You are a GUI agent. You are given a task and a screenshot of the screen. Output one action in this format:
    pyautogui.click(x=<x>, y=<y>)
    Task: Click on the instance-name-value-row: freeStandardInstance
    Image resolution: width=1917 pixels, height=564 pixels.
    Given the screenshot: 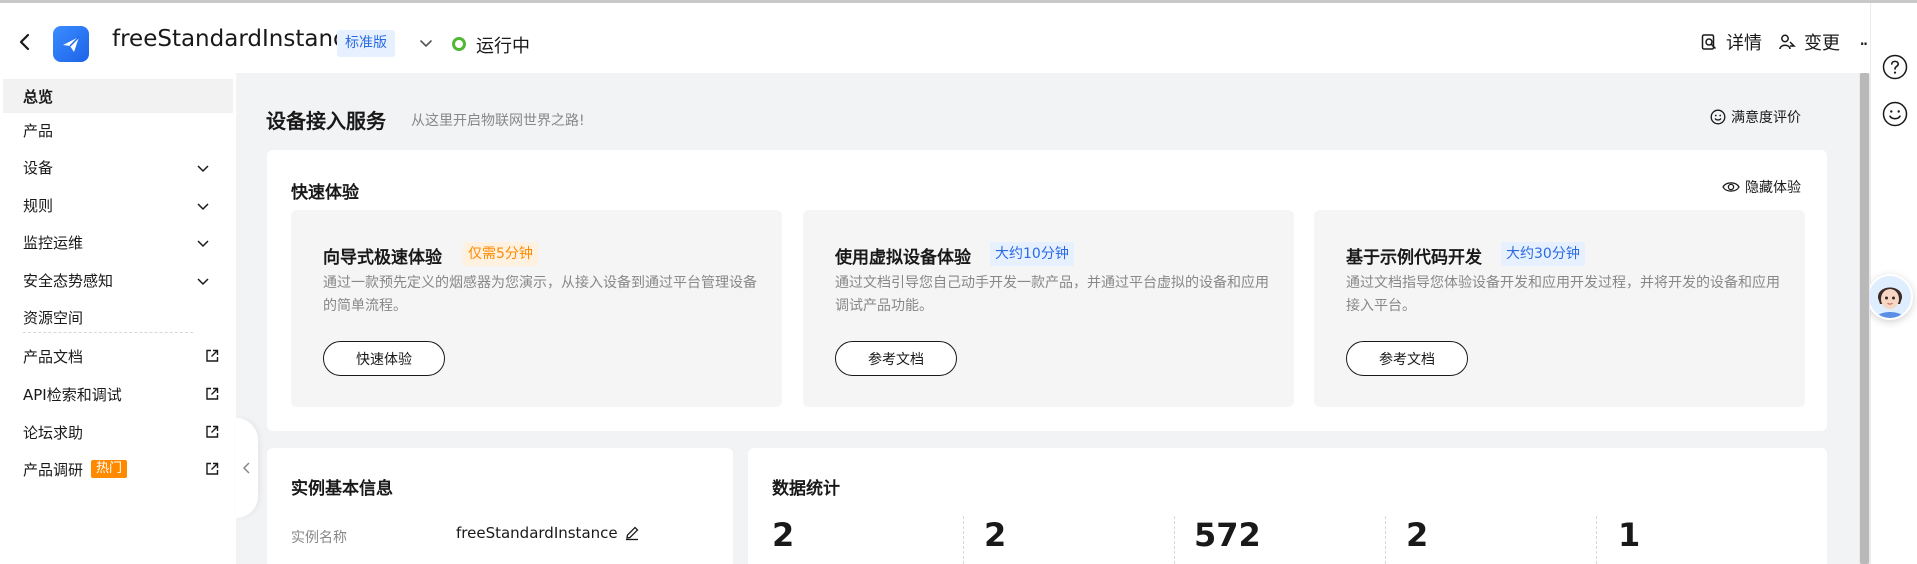 What is the action you would take?
    pyautogui.click(x=548, y=533)
    